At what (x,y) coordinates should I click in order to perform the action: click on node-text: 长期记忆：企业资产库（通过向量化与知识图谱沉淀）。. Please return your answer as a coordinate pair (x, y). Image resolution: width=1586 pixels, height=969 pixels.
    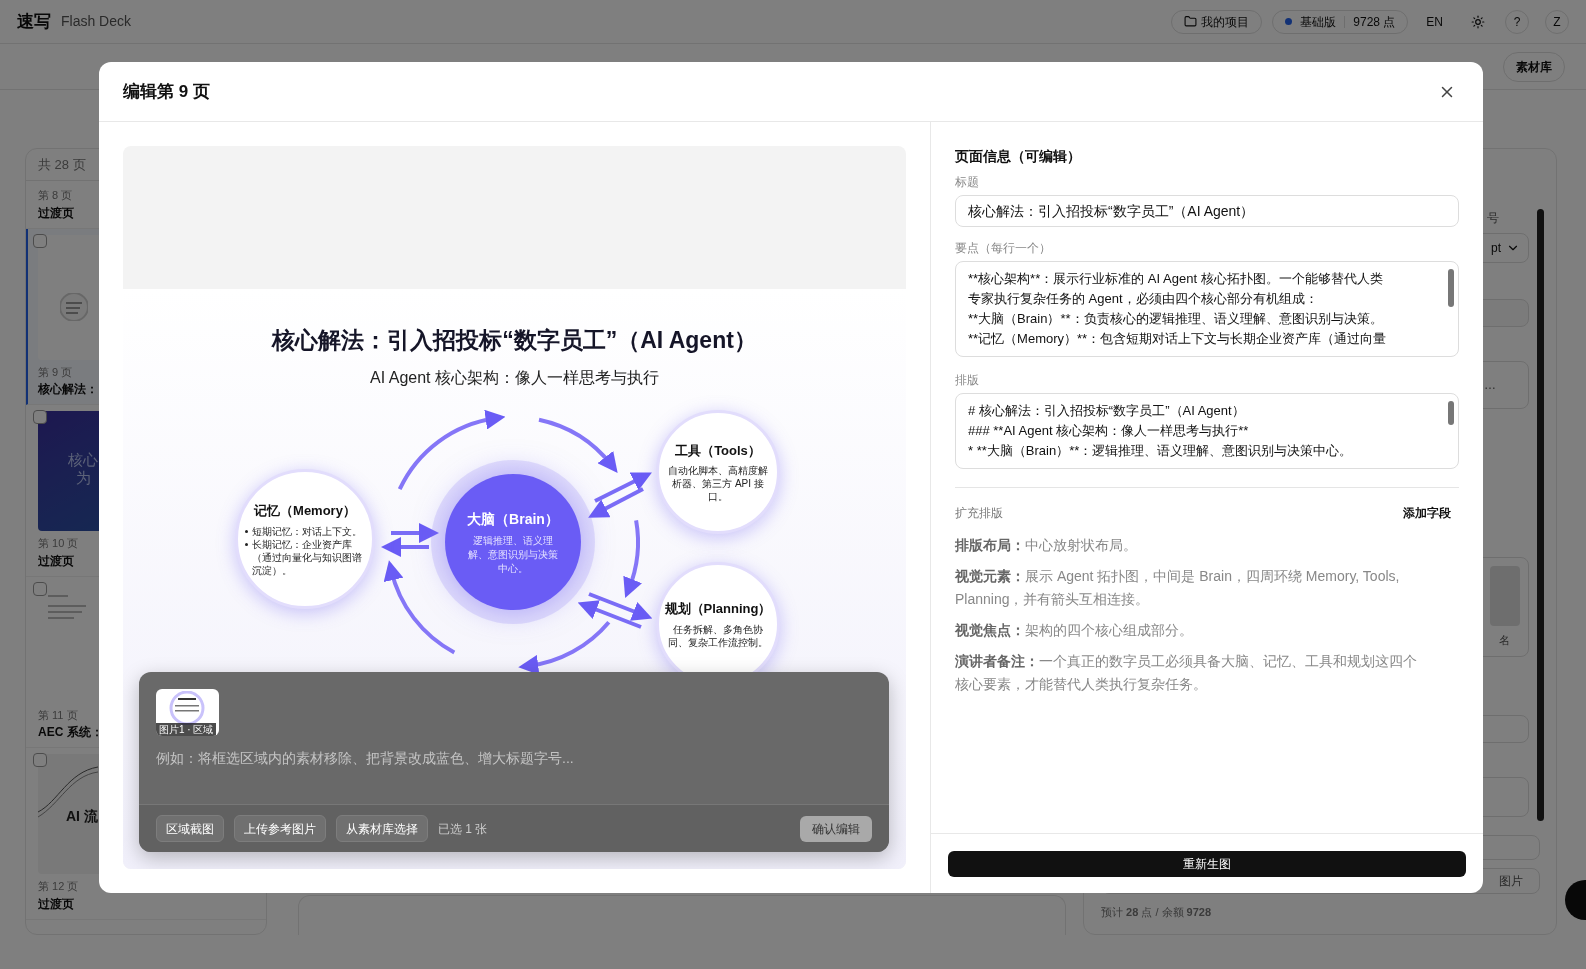
    Looking at the image, I should click on (307, 557).